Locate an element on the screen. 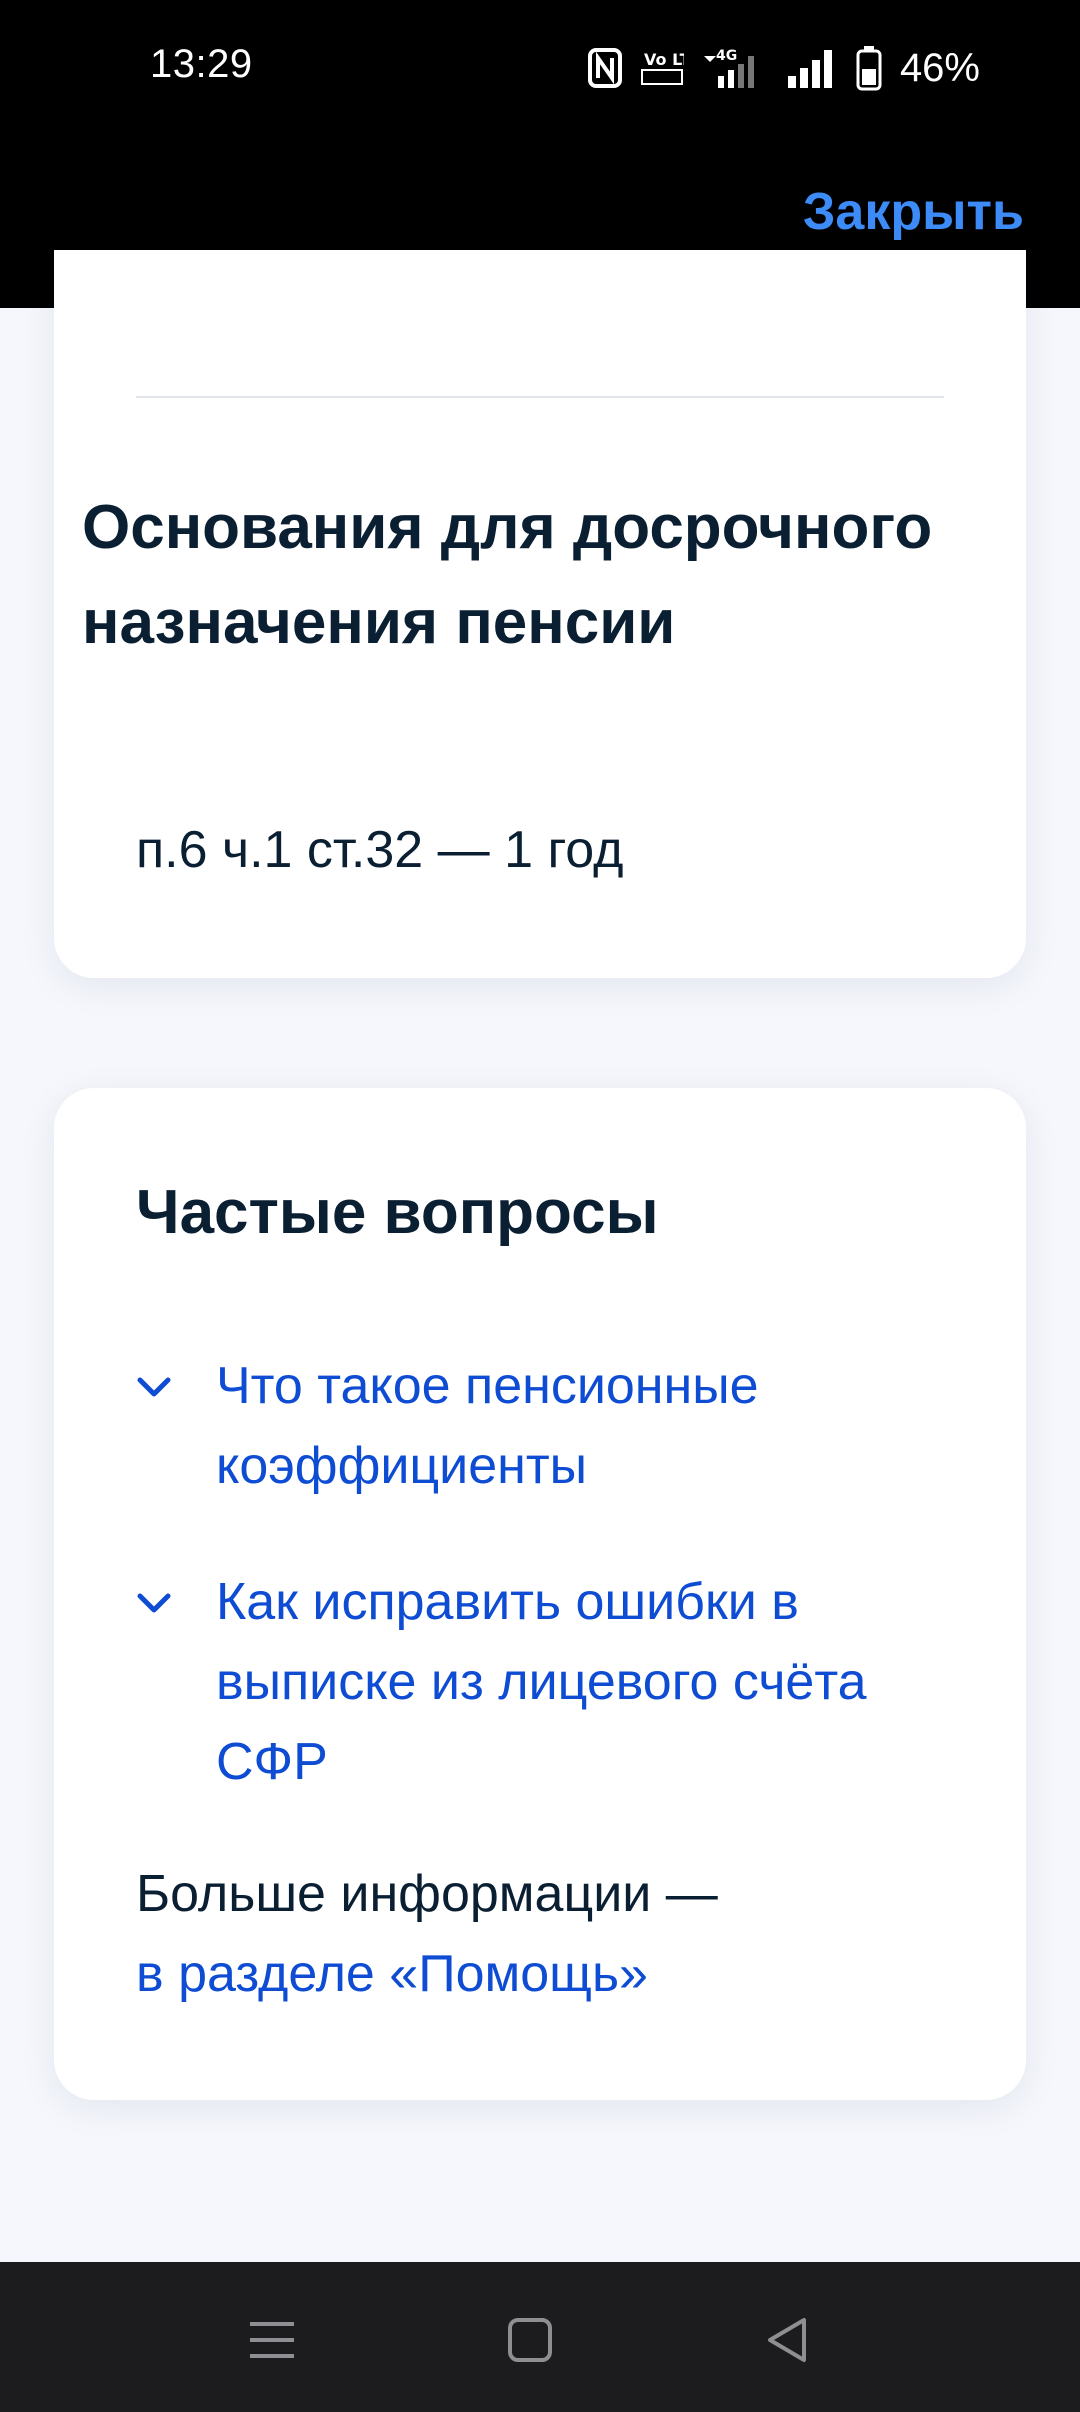 The width and height of the screenshot is (1080, 2412). signal-4g-icon: 4G is located at coordinates (728, 68).